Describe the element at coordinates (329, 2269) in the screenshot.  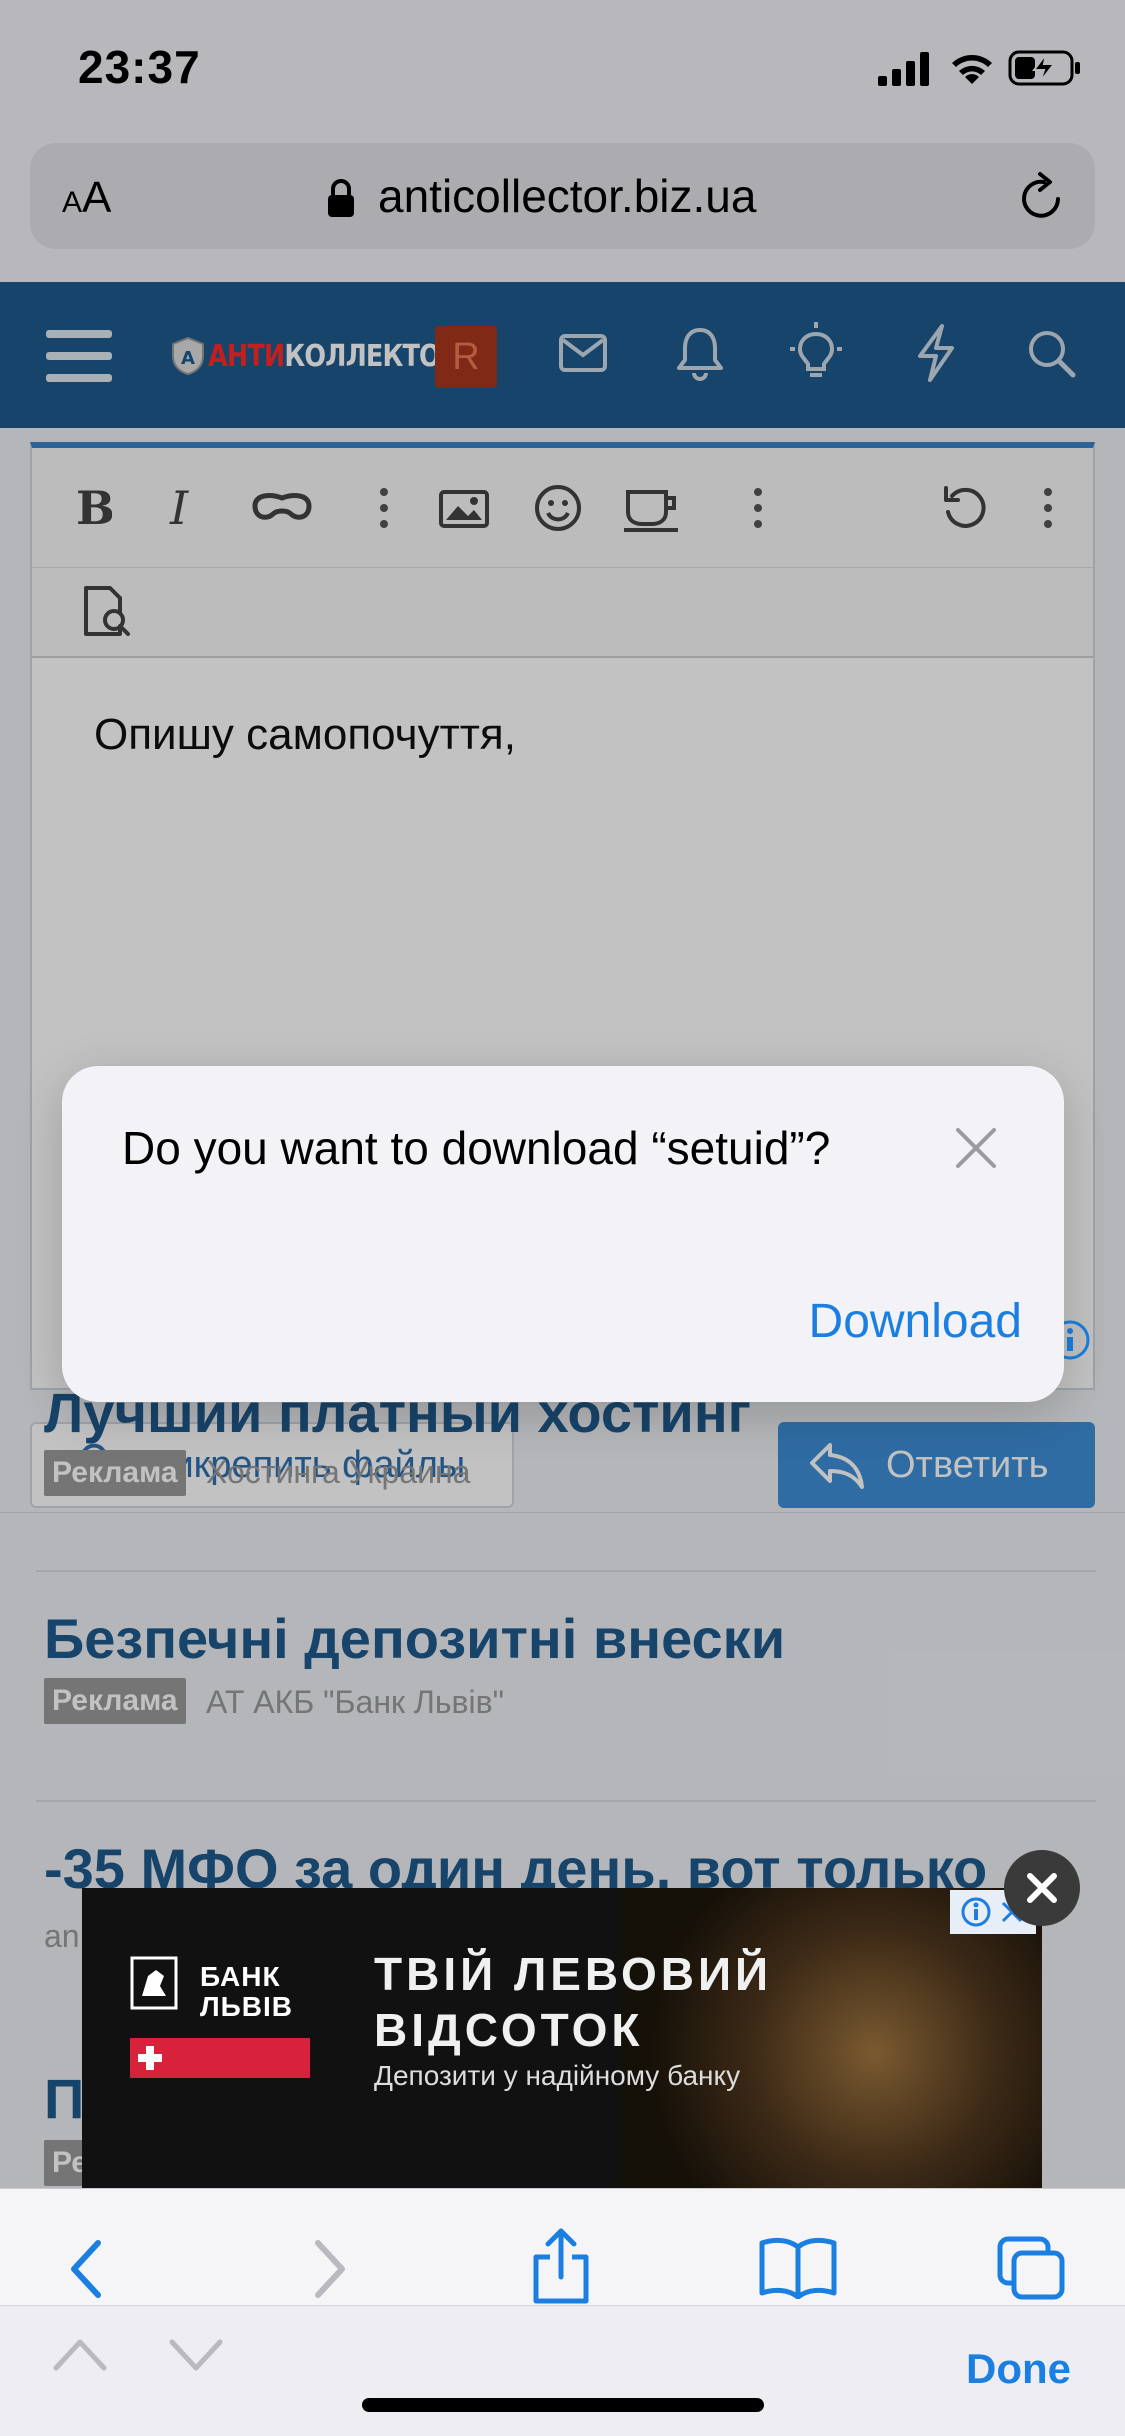
I see `forward-icon` at that location.